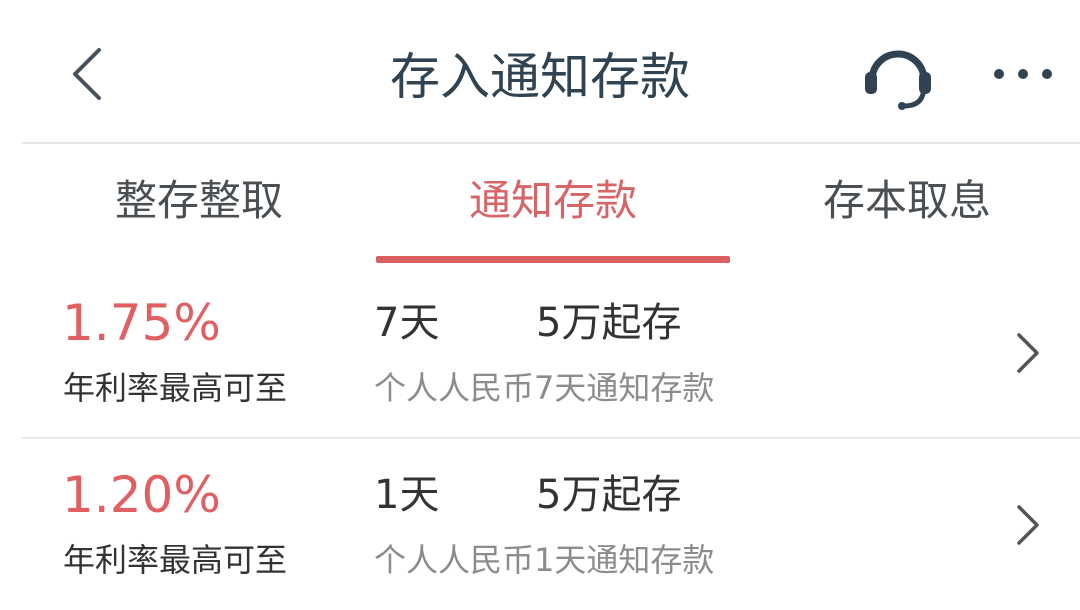 This screenshot has width=1080, height=610. What do you see at coordinates (551, 438) in the screenshot?
I see `row-divider` at bounding box center [551, 438].